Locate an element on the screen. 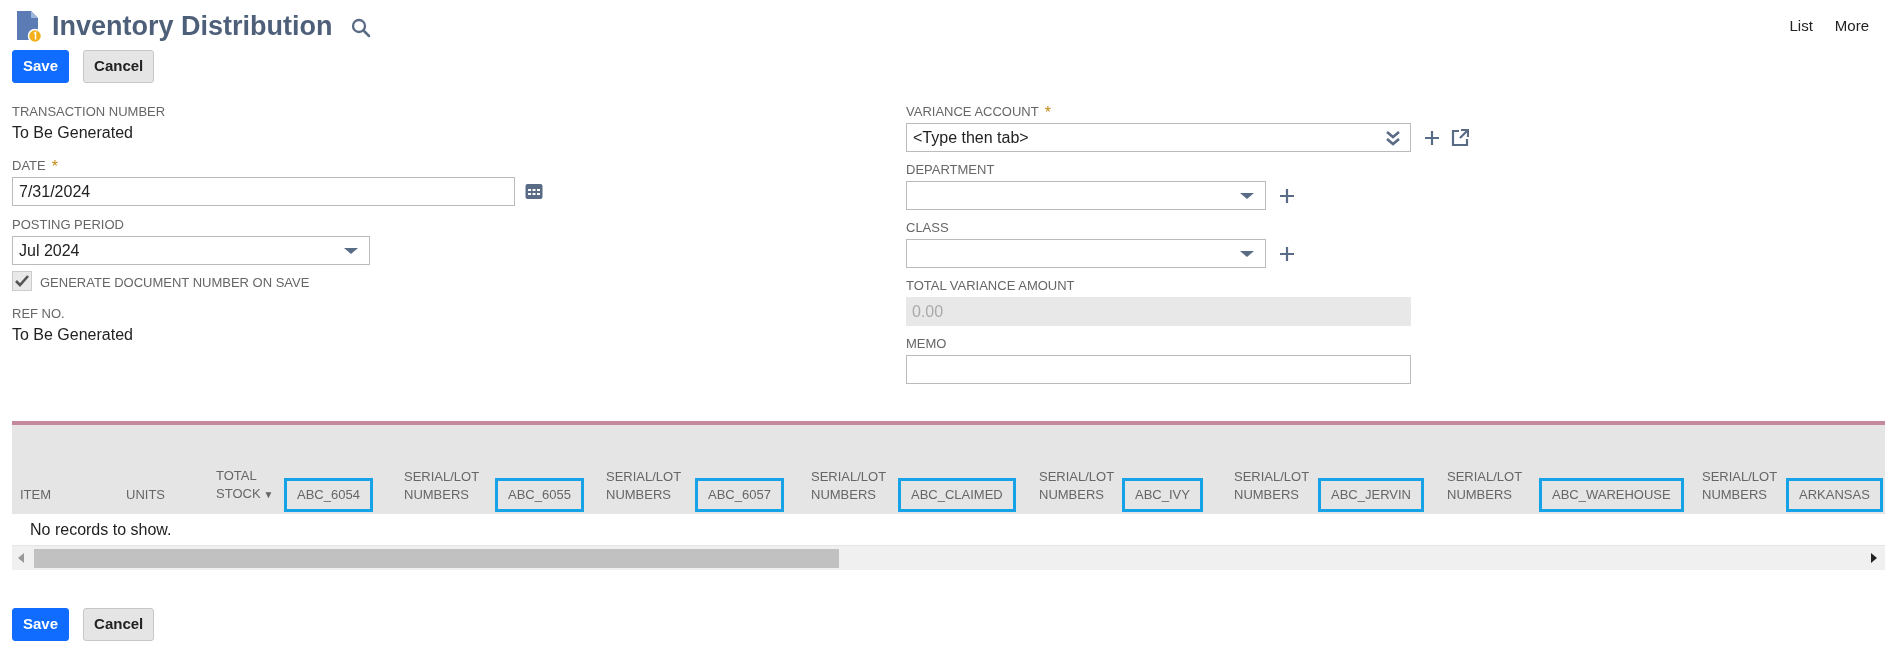  field-label: TRANSACTION NUMBER is located at coordinates (89, 111).